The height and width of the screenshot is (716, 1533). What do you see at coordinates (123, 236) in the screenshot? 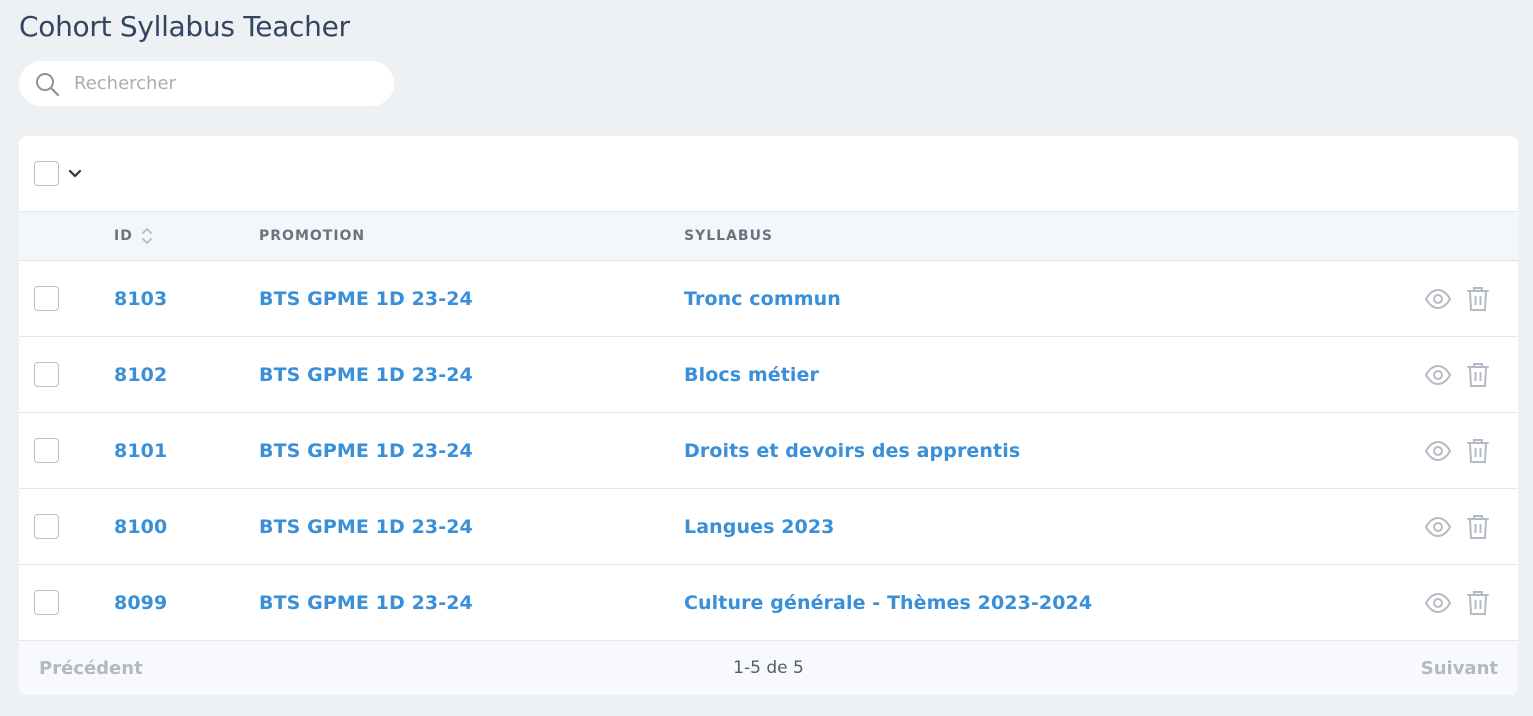
I see `column-header-id-label: ID` at bounding box center [123, 236].